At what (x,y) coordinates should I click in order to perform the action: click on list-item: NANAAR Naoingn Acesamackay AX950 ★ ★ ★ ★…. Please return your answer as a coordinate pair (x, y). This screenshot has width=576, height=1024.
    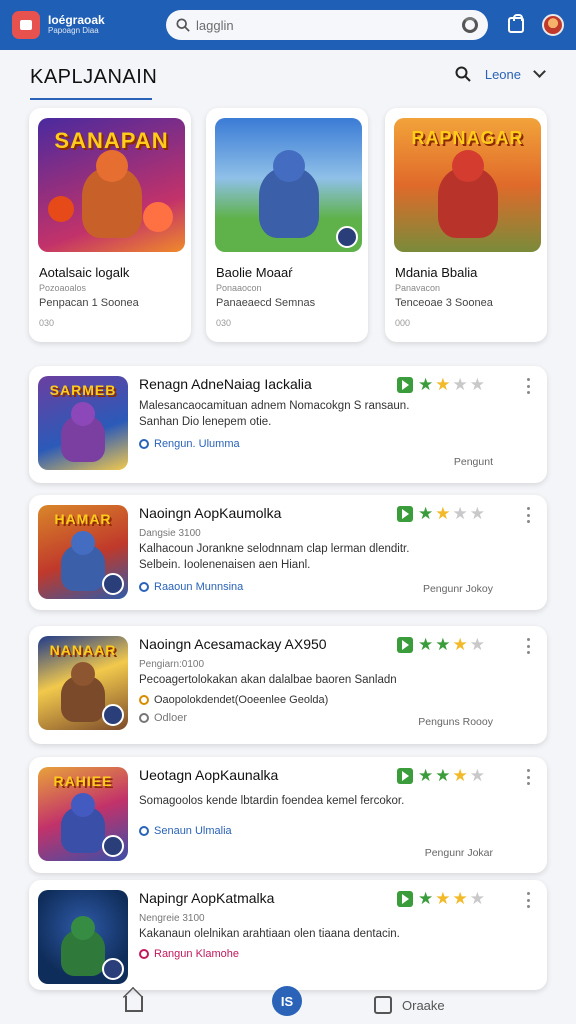
    Looking at the image, I should click on (288, 685).